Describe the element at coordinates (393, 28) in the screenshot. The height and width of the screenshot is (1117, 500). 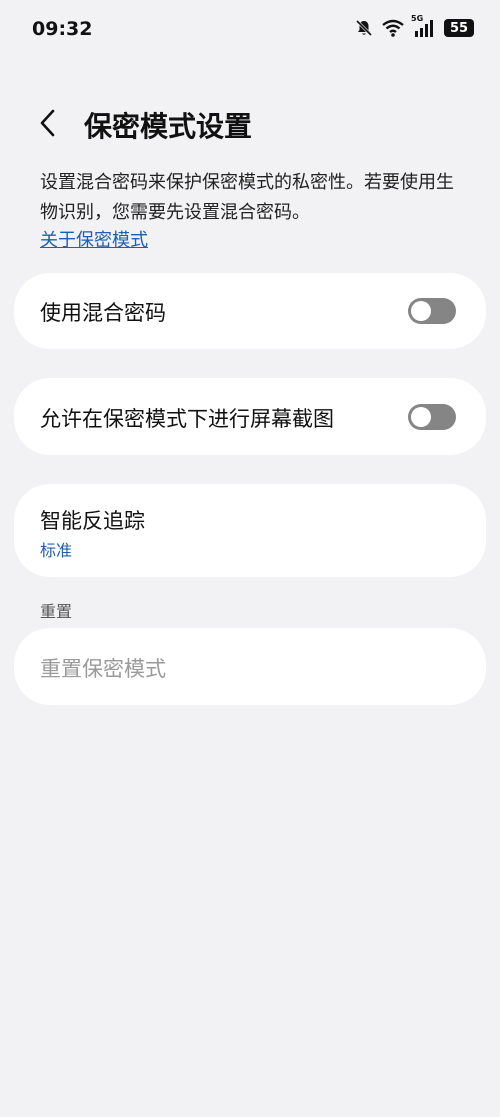
I see `wifi-icon` at that location.